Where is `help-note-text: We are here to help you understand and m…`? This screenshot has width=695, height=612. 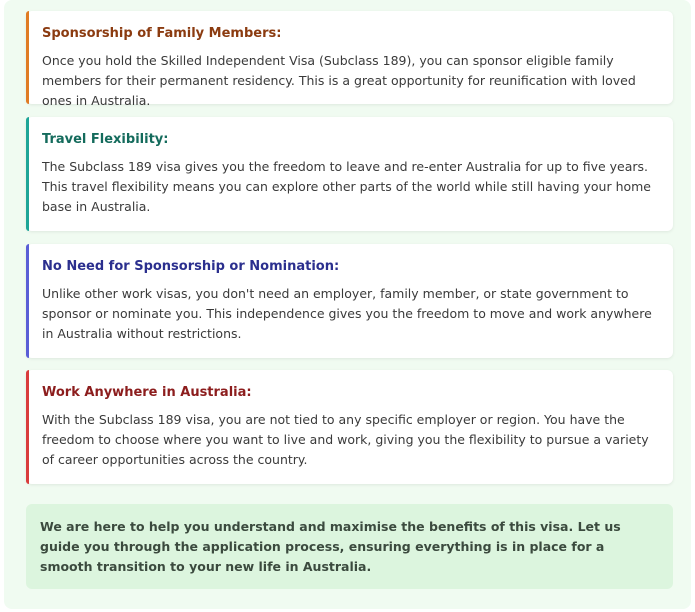
help-note-text: We are here to help you understand and m… is located at coordinates (330, 546).